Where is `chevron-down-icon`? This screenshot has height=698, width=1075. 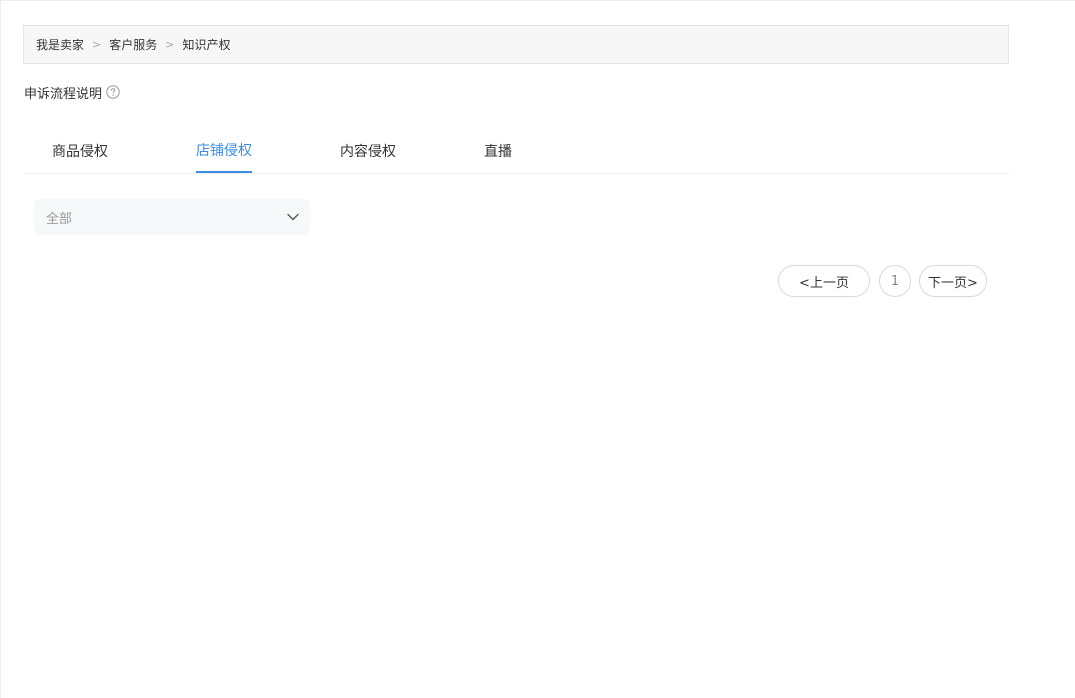
chevron-down-icon is located at coordinates (293, 217).